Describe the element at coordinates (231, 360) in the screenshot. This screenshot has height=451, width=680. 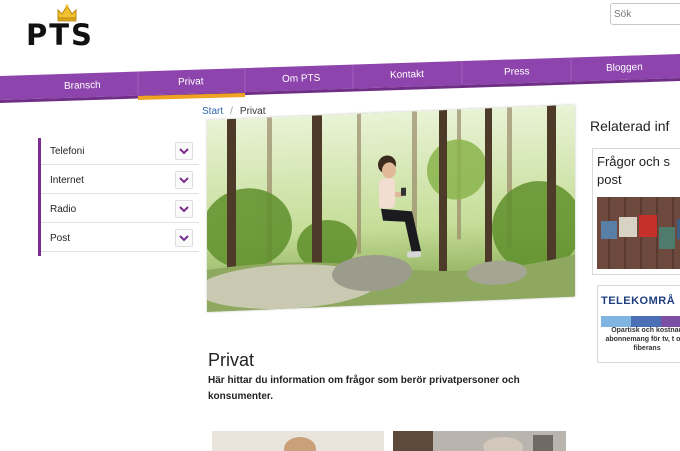
I see `page-title: Privat` at that location.